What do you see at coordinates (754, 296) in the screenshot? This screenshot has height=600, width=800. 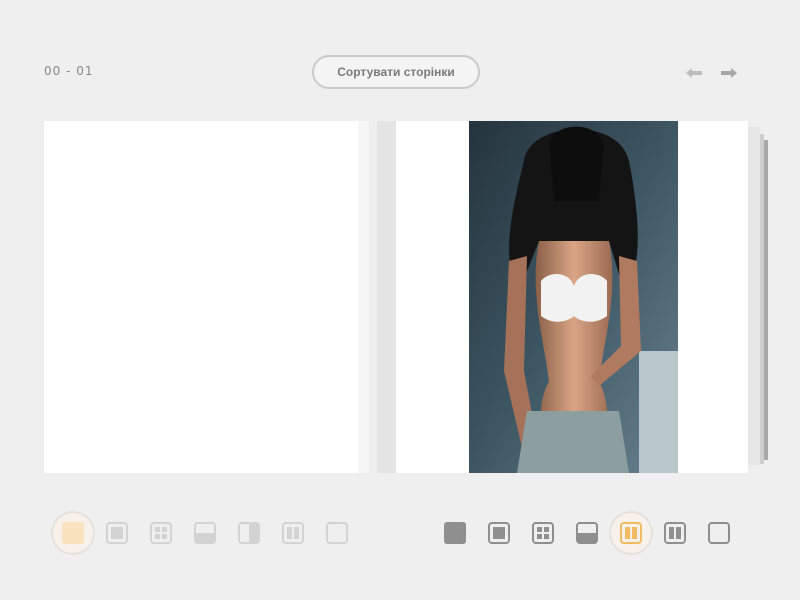 I see `page-stack-shadow` at bounding box center [754, 296].